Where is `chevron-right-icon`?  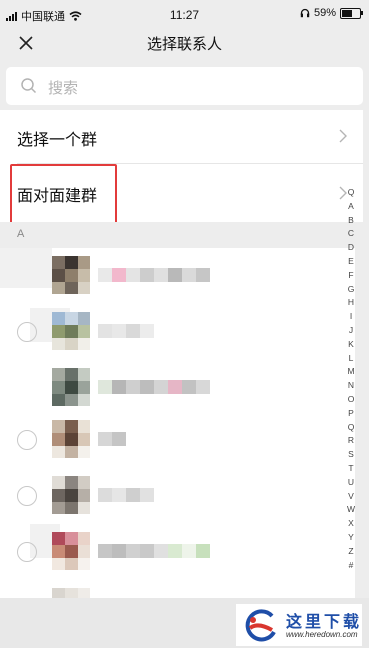
chevron-right-icon is located at coordinates (343, 136).